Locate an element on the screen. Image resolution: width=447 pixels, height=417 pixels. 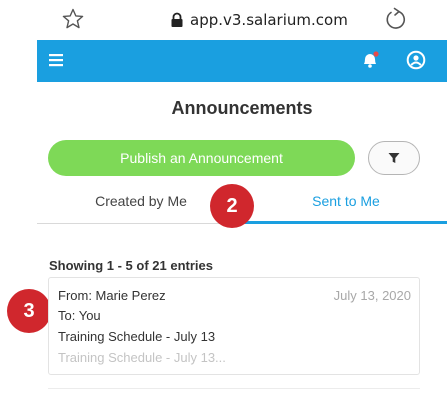
publish-announcement-button: Publish an Announcement is located at coordinates (201, 158).